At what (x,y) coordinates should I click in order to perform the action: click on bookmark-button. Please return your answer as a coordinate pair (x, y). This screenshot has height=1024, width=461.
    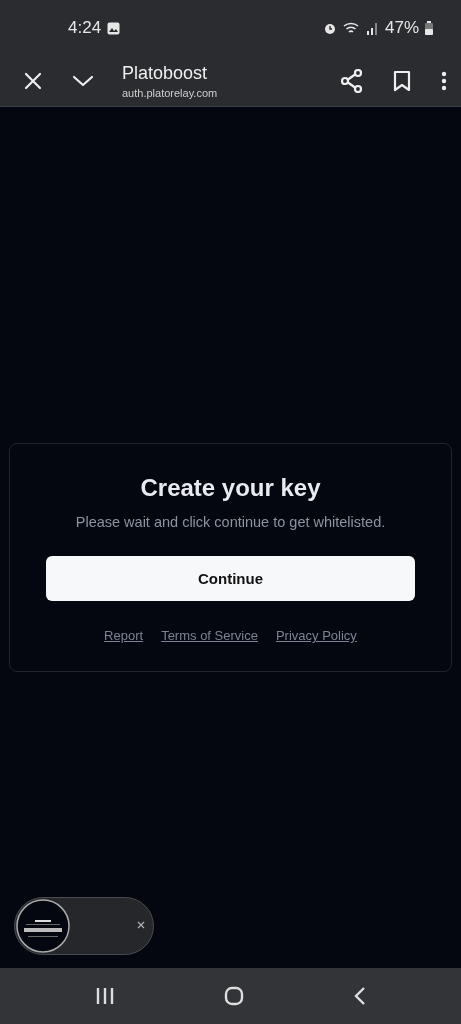
    Looking at the image, I should click on (402, 81).